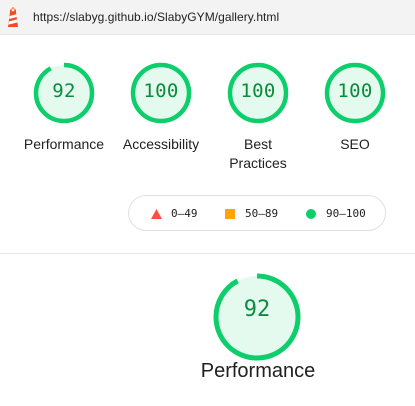  Describe the element at coordinates (355, 144) in the screenshot. I see `gauge-label: SEO` at that location.